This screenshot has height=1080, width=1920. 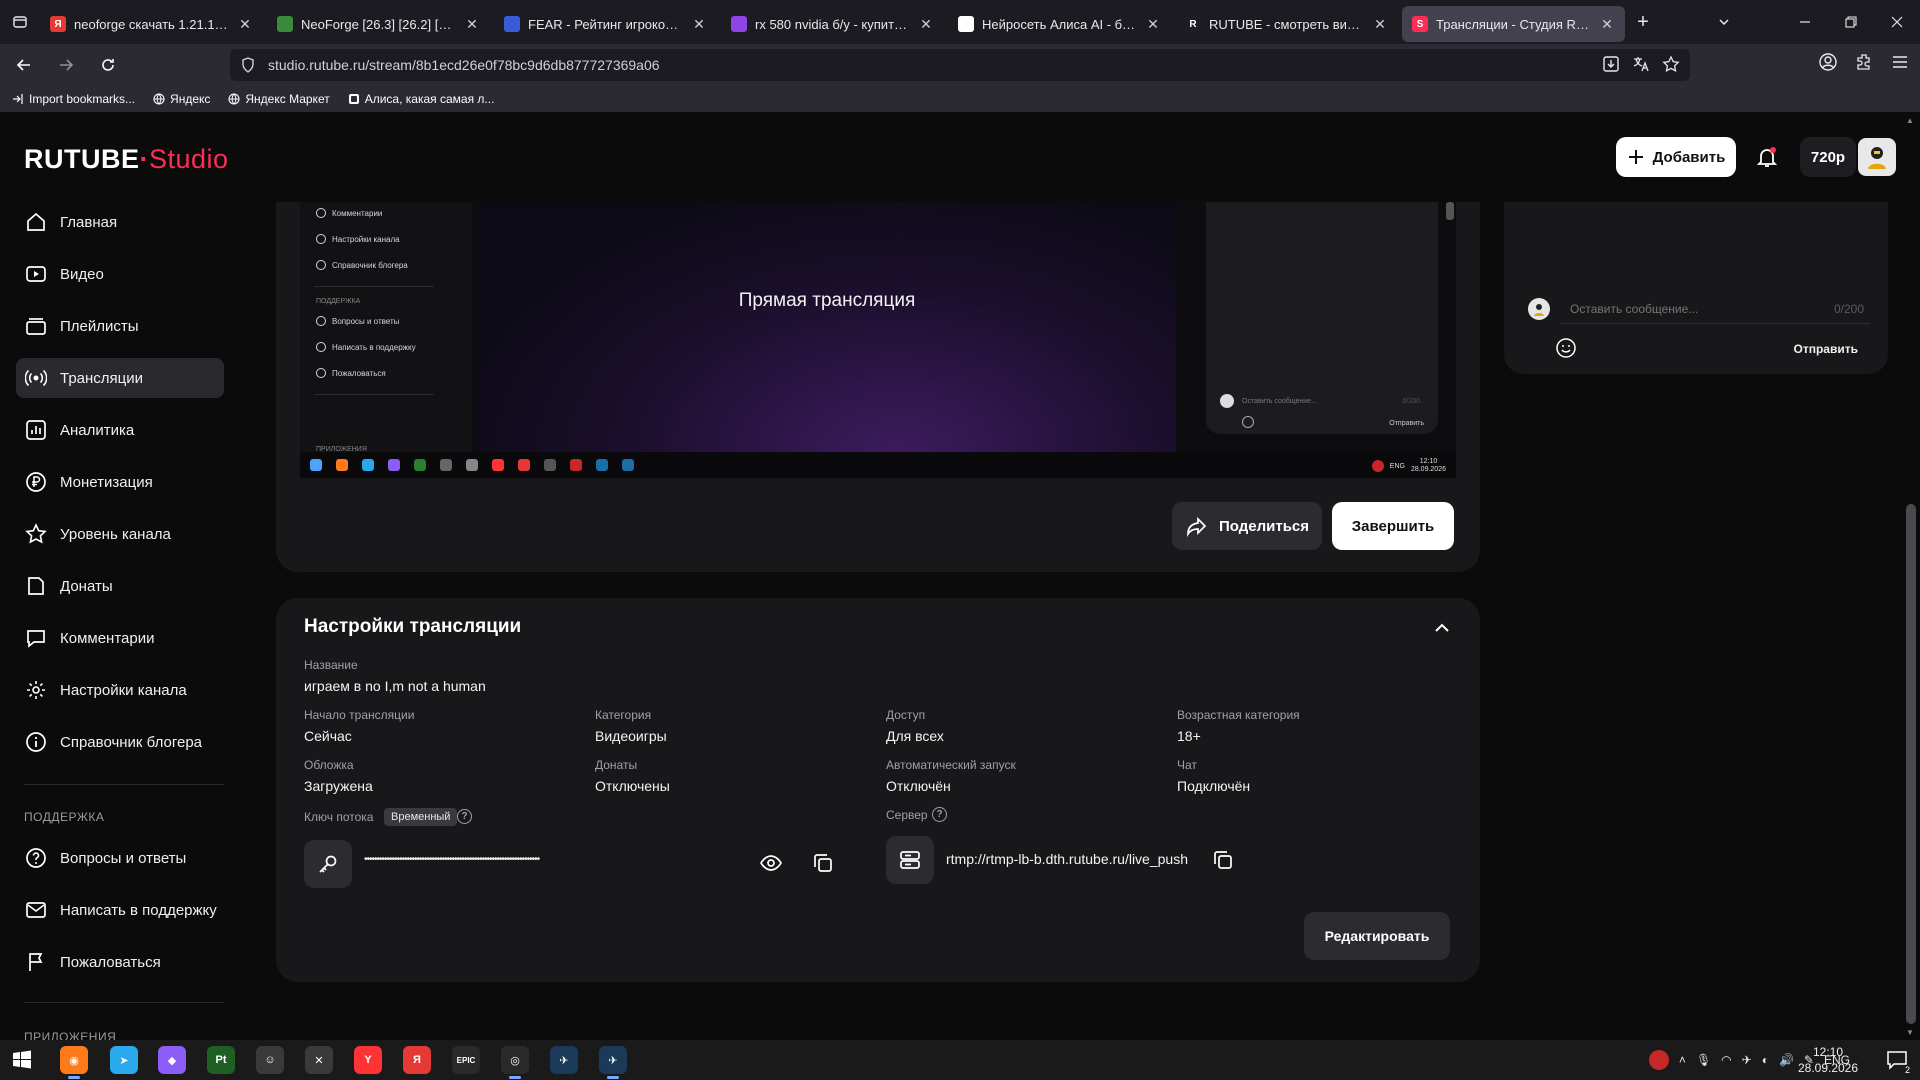 I want to click on taskbar-clock: 12:10 28.09.2026, so click(x=1828, y=1060).